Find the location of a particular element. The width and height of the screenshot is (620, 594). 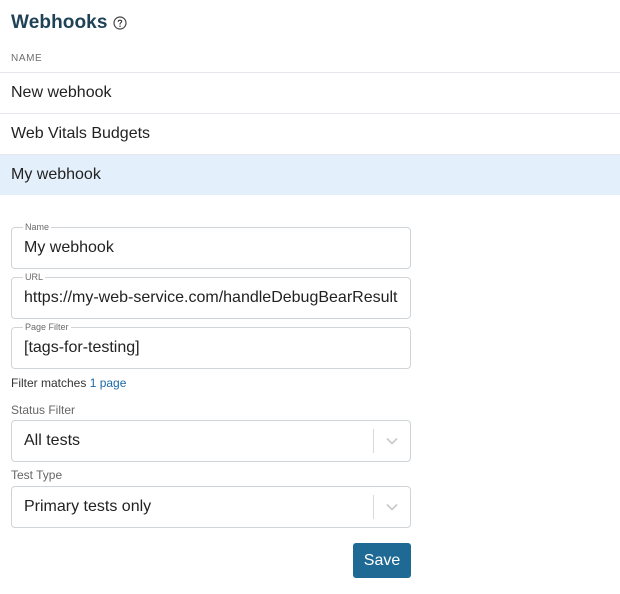

test-type-value: Primary tests only is located at coordinates (88, 506).